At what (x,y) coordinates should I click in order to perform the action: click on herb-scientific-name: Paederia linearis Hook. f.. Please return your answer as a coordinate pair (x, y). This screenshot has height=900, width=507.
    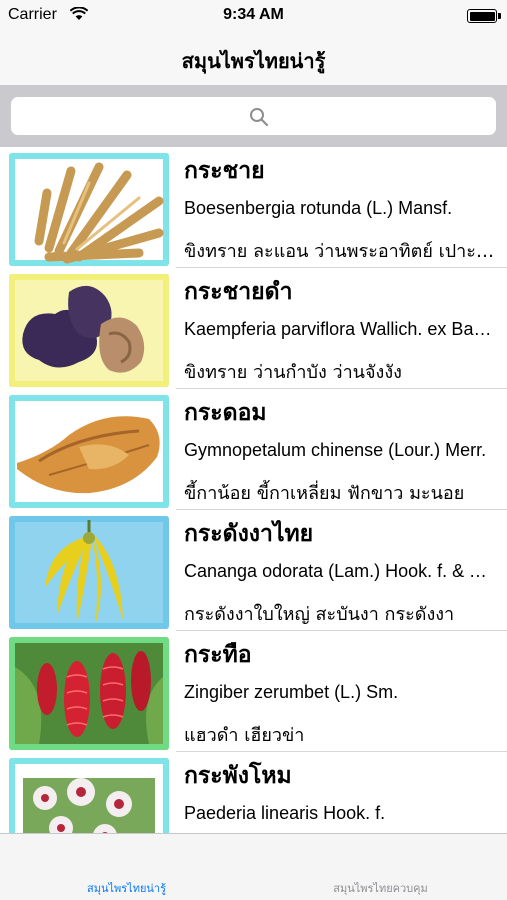
    Looking at the image, I should click on (285, 813).